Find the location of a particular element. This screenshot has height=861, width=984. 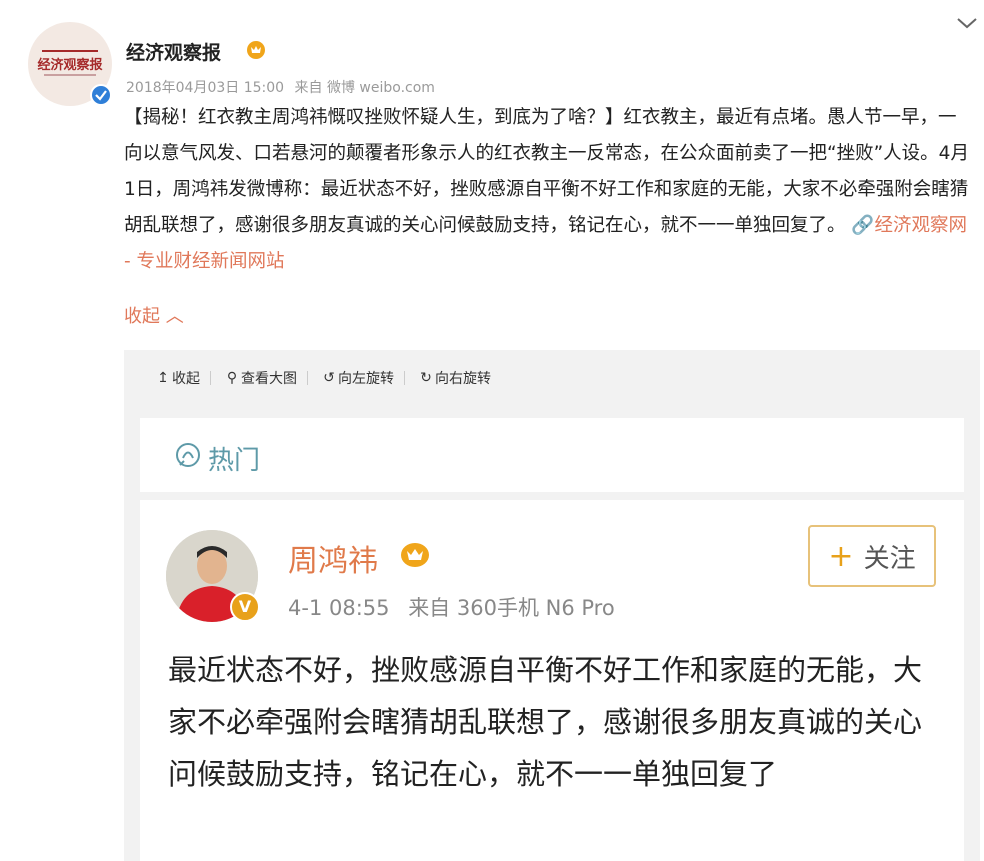

collapse-link: 收起 ︿ is located at coordinates (154, 315).